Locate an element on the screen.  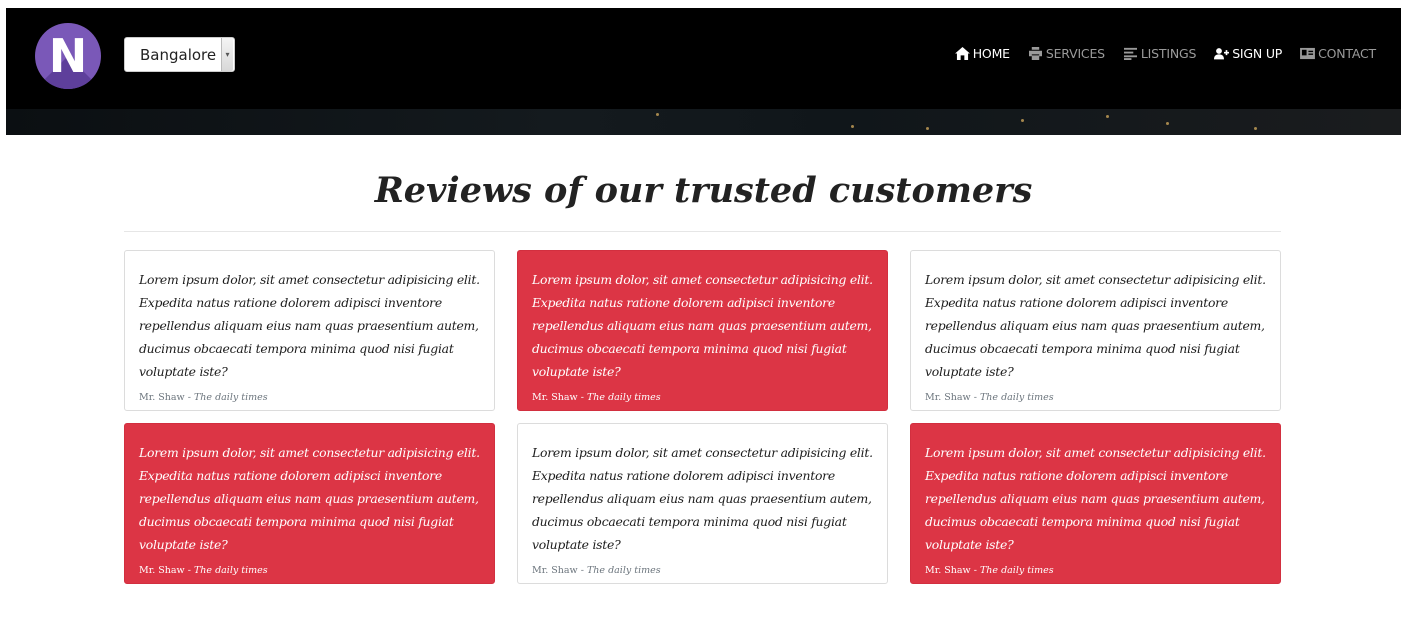
id-card-icon is located at coordinates (1308, 53).